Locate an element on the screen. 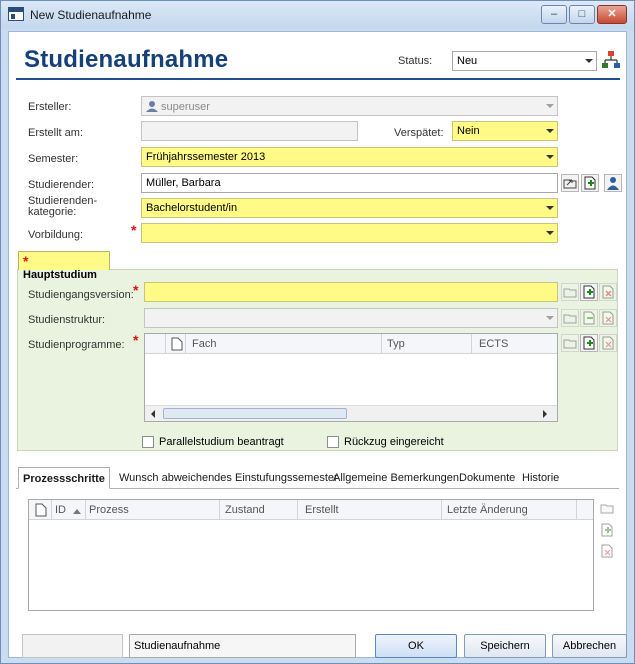 The width and height of the screenshot is (635, 664). studienstruktur-select is located at coordinates (351, 318).